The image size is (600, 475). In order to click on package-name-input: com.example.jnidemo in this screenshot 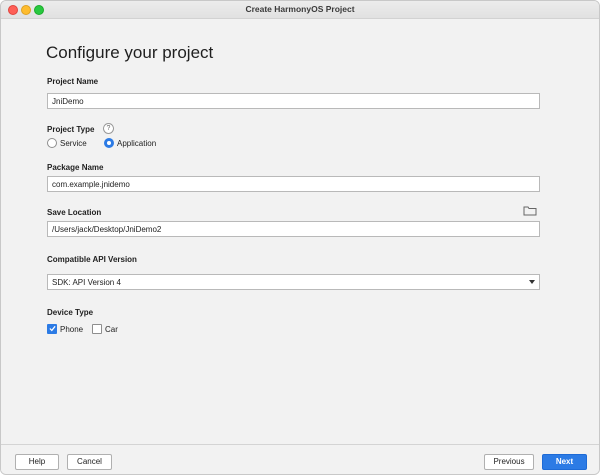, I will do `click(293, 184)`.